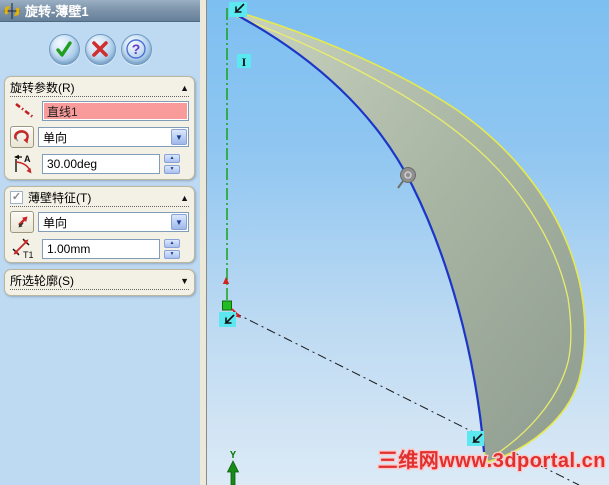 The width and height of the screenshot is (609, 485). I want to click on svg-text: T1, so click(28, 255).